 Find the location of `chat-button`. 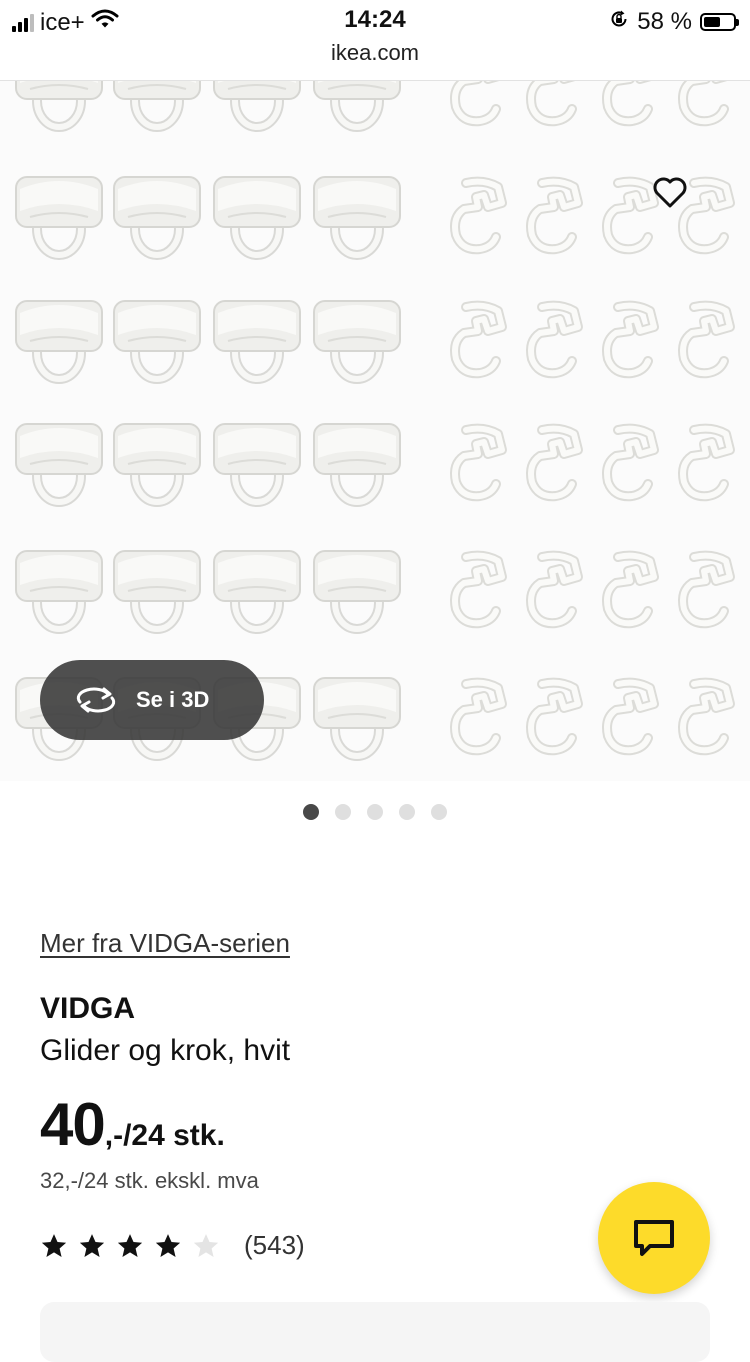

chat-button is located at coordinates (654, 1238).